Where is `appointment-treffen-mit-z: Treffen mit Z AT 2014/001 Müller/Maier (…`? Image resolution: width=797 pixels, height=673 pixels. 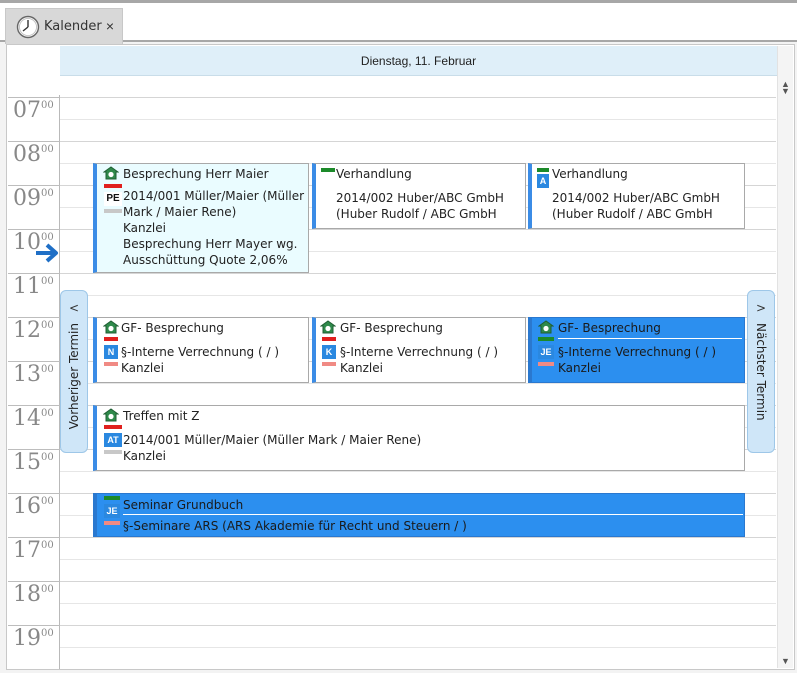 appointment-treffen-mit-z: Treffen mit Z AT 2014/001 Müller/Maier (… is located at coordinates (419, 438).